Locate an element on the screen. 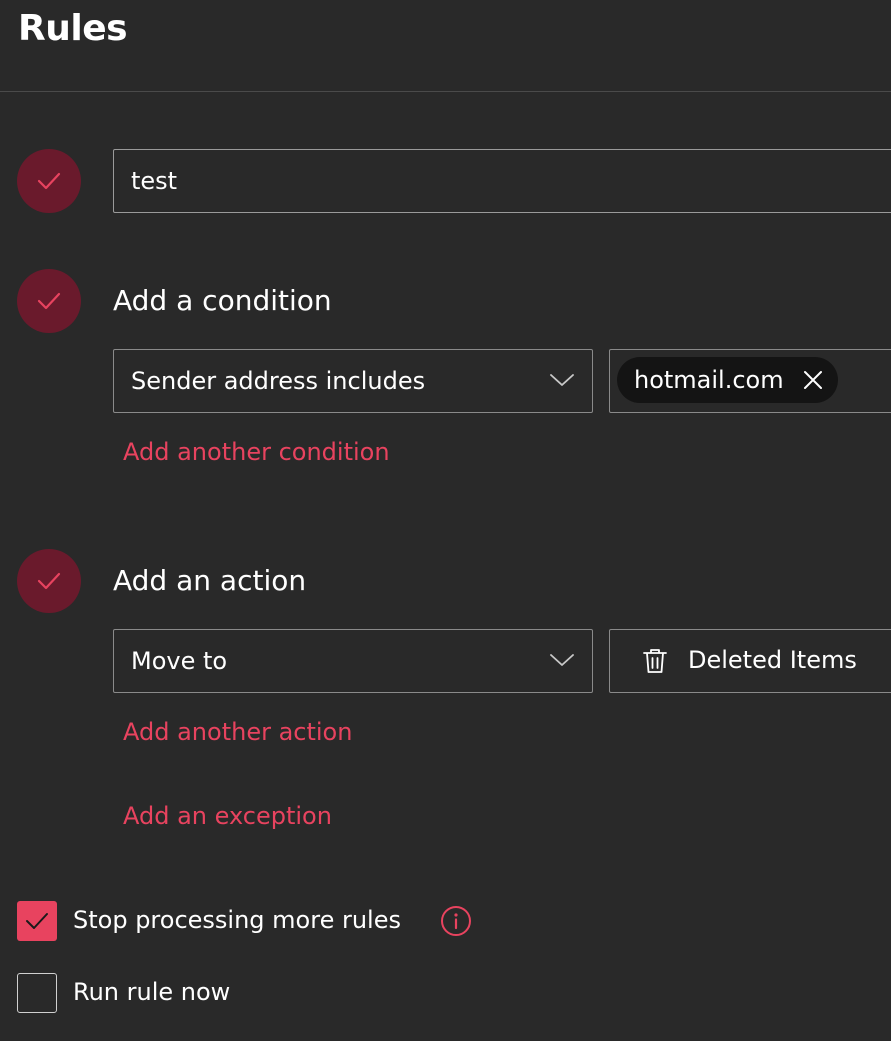 Image resolution: width=891 pixels, height=1041 pixels. stop-processing-checkbox is located at coordinates (37, 921).